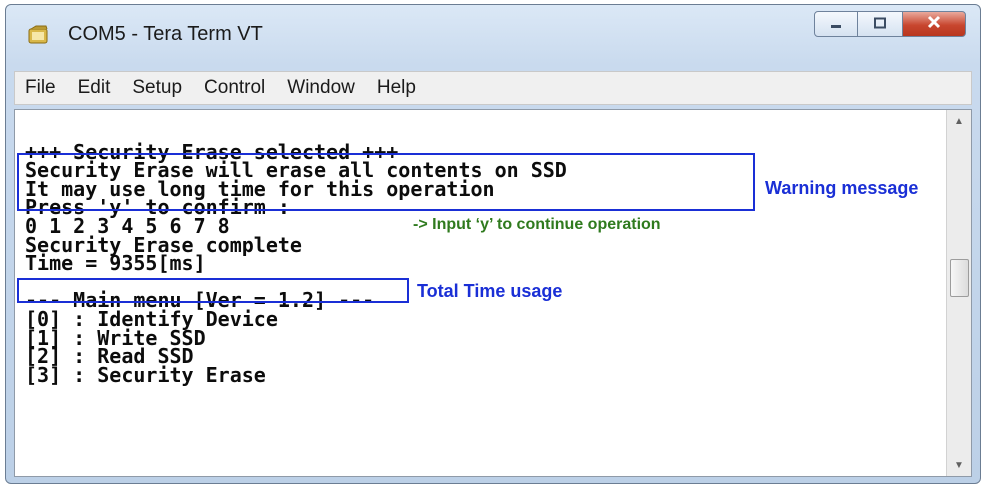 Image resolution: width=986 pixels, height=488 pixels. What do you see at coordinates (959, 278) in the screenshot?
I see `scrollbar-thumb` at bounding box center [959, 278].